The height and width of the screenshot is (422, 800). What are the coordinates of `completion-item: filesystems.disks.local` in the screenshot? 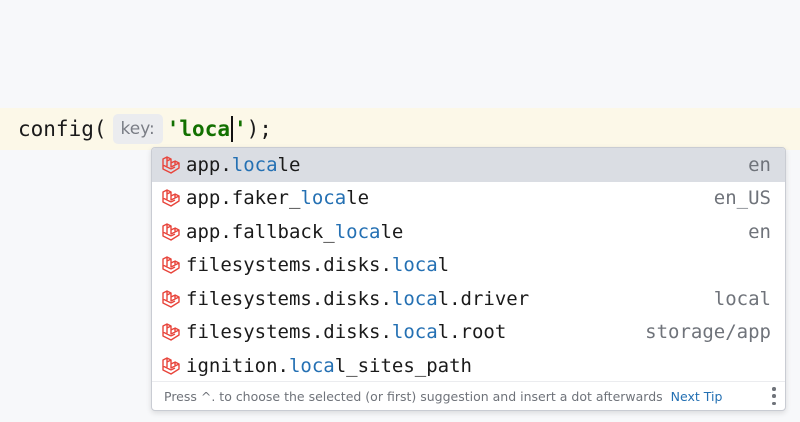 It's located at (468, 266).